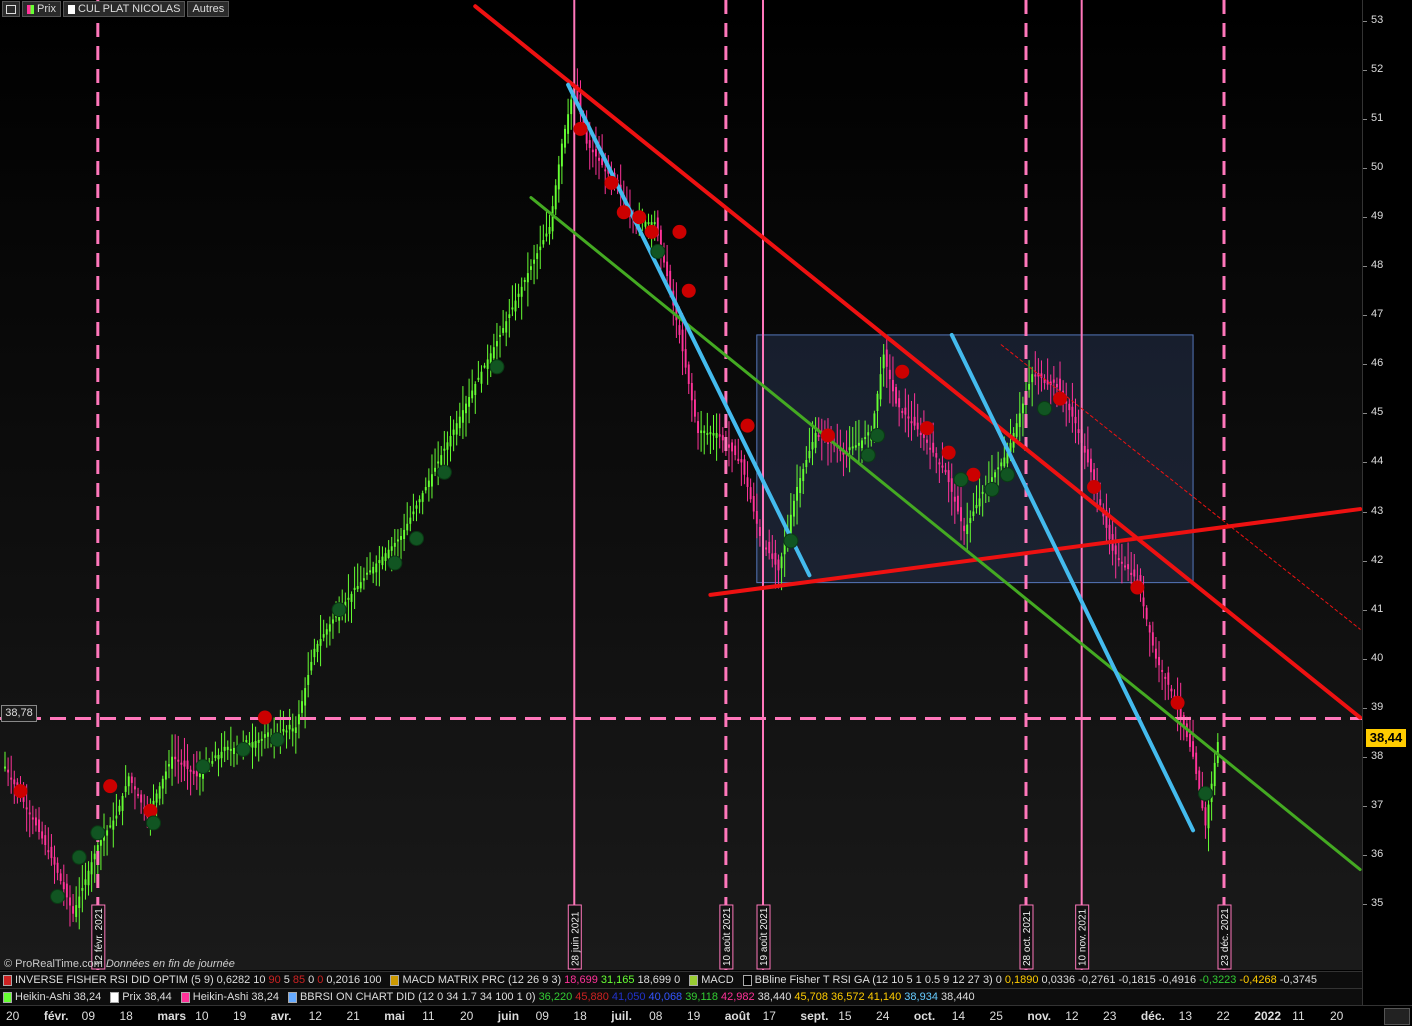 This screenshot has height=1026, width=1412. What do you see at coordinates (114, 980) in the screenshot?
I see `indicator-name: INVERSE FISHER RSI DID OPTIM (5 9)` at bounding box center [114, 980].